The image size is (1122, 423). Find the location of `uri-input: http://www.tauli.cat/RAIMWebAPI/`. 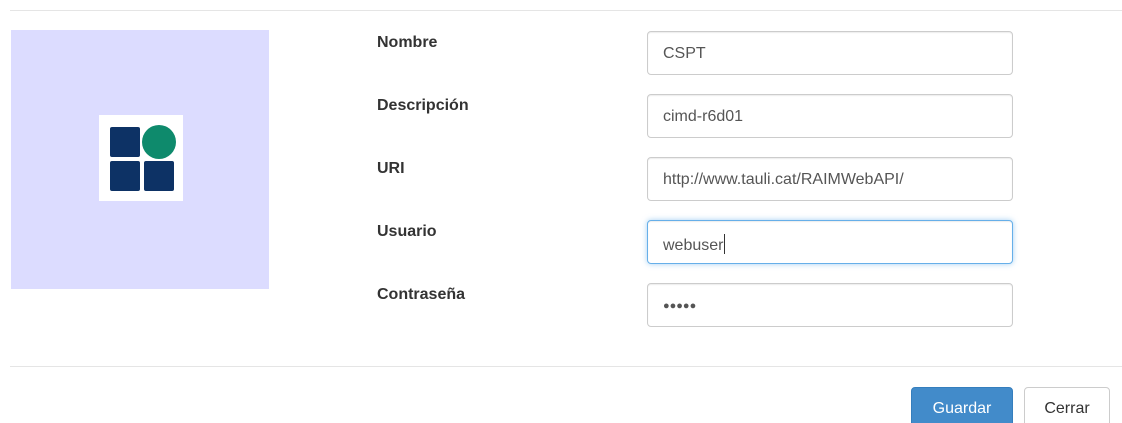

uri-input: http://www.tauli.cat/RAIMWebAPI/ is located at coordinates (830, 179).